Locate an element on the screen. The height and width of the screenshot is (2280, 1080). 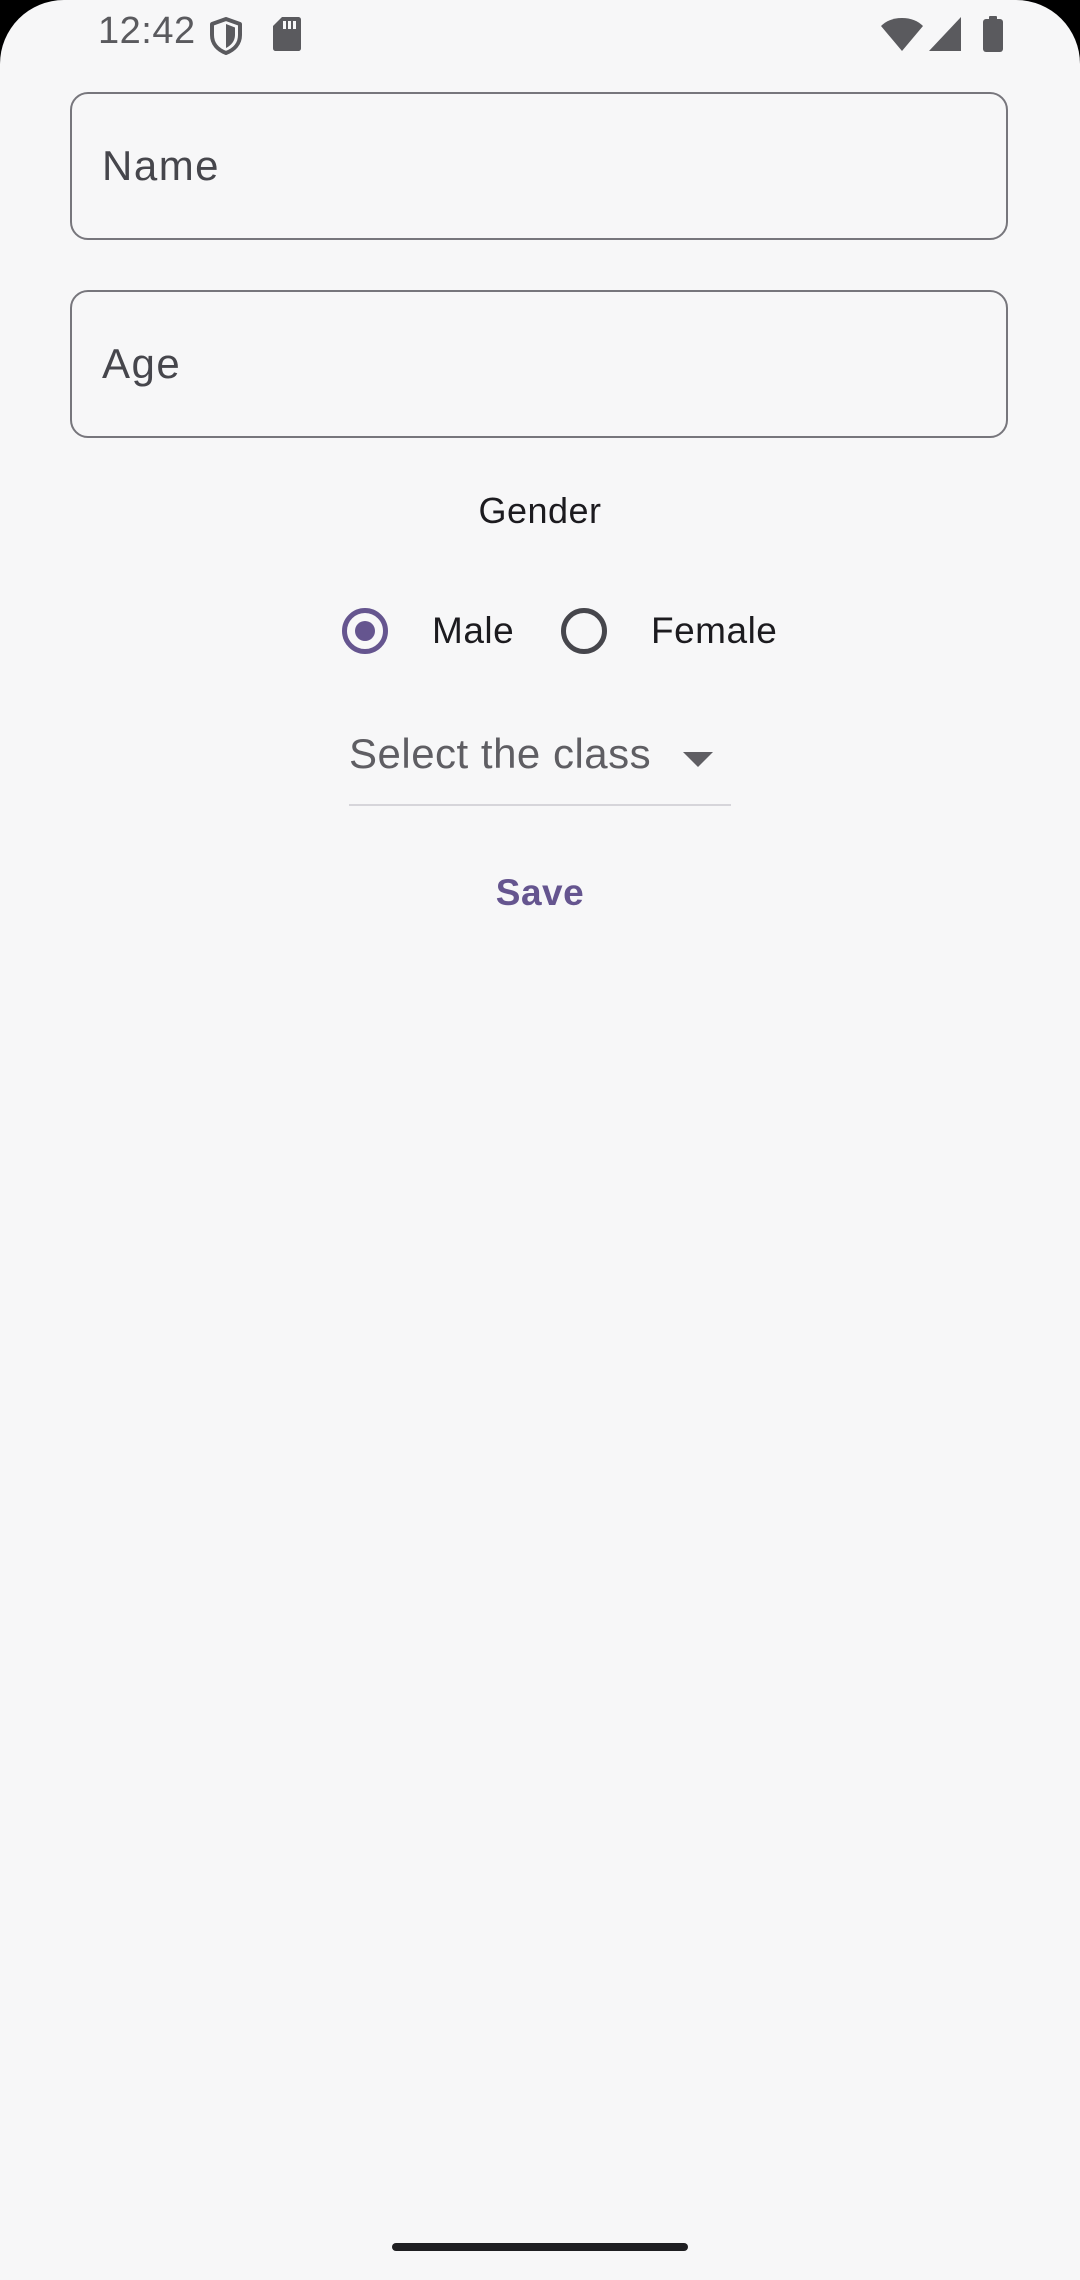
class-dropdown: Select the class is located at coordinates (540, 767).